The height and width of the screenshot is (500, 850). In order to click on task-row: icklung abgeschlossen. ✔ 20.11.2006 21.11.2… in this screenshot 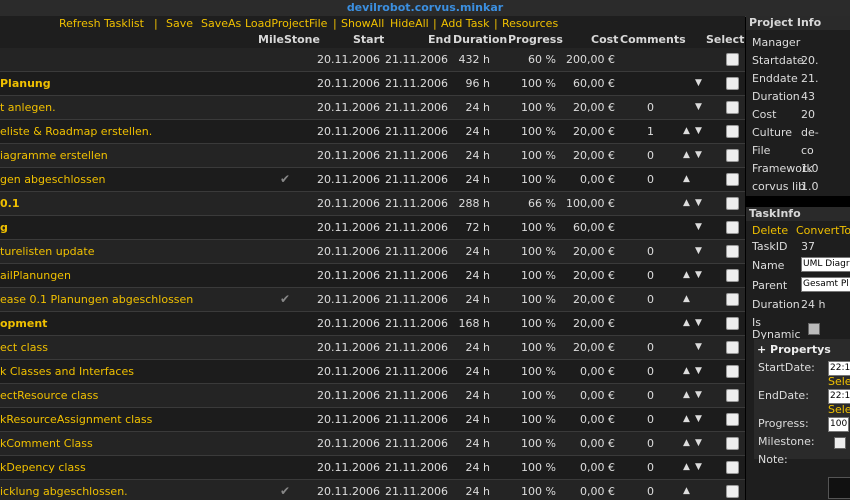, I will do `click(372, 490)`.